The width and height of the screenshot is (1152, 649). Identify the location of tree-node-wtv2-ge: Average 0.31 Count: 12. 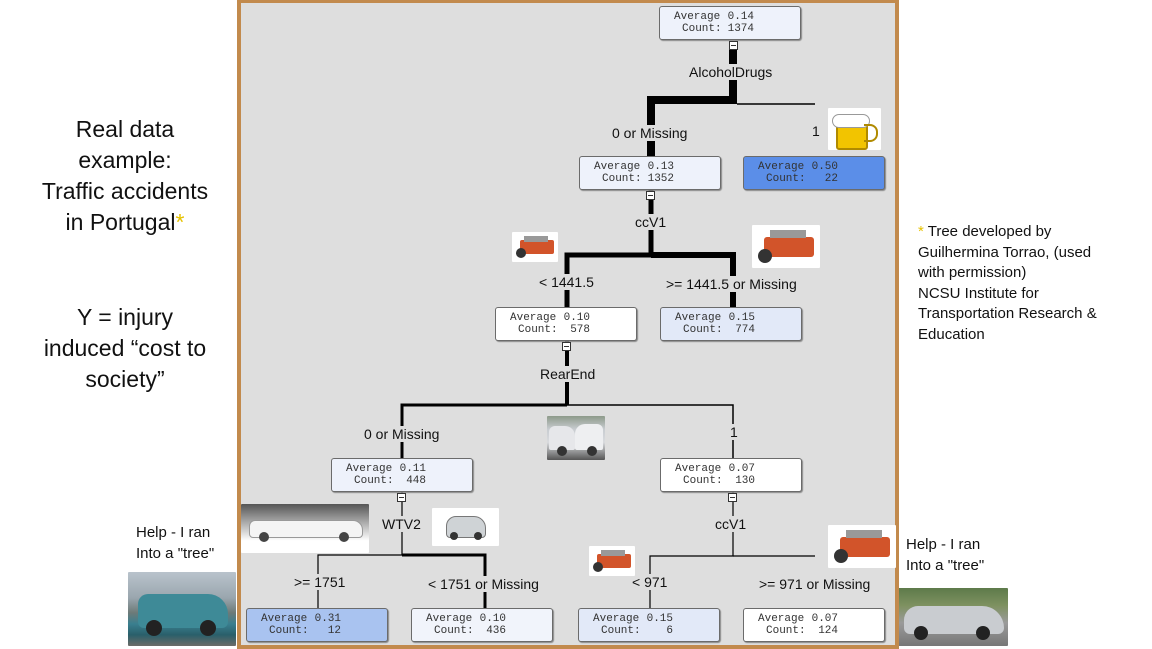
(317, 625).